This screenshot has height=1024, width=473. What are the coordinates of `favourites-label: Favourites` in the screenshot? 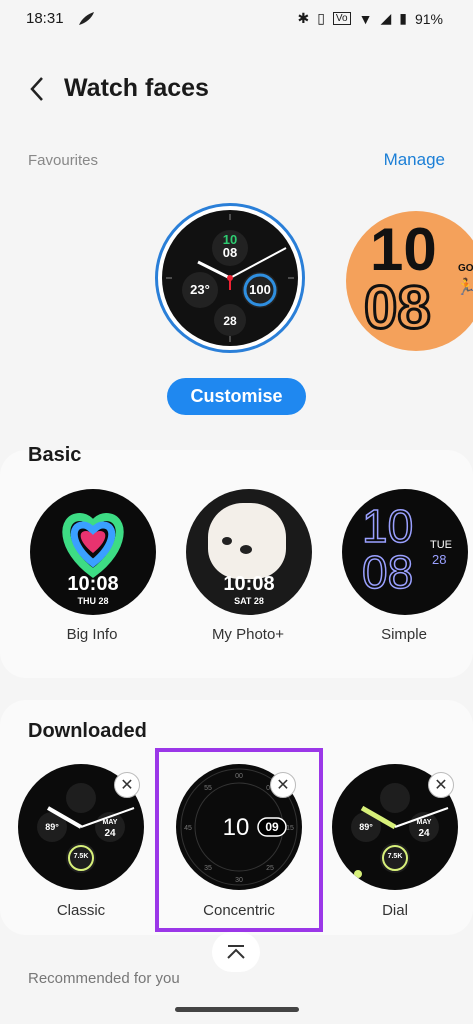 It's located at (63, 160).